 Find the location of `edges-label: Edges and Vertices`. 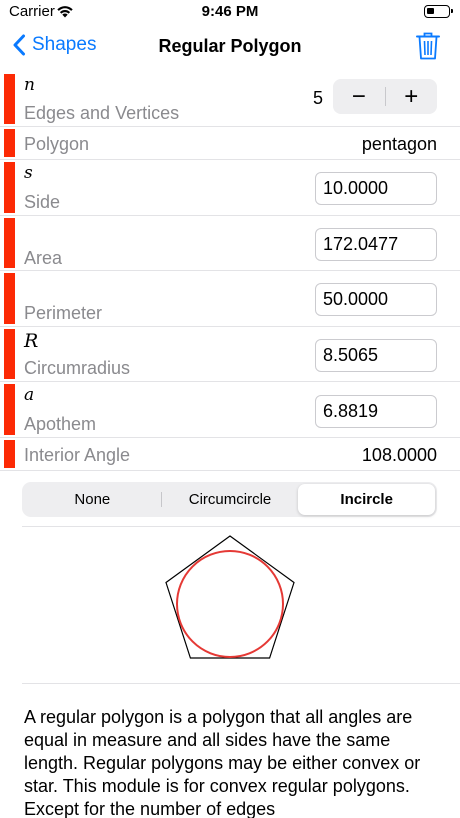

edges-label: Edges and Vertices is located at coordinates (102, 113).